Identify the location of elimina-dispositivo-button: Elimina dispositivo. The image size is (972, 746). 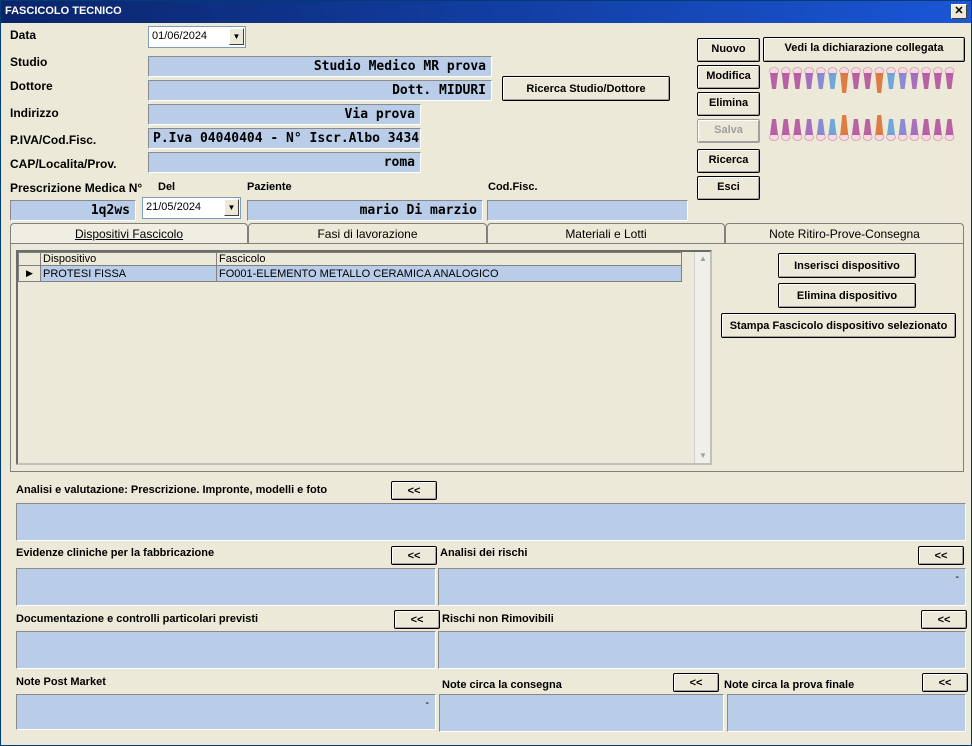
(847, 295).